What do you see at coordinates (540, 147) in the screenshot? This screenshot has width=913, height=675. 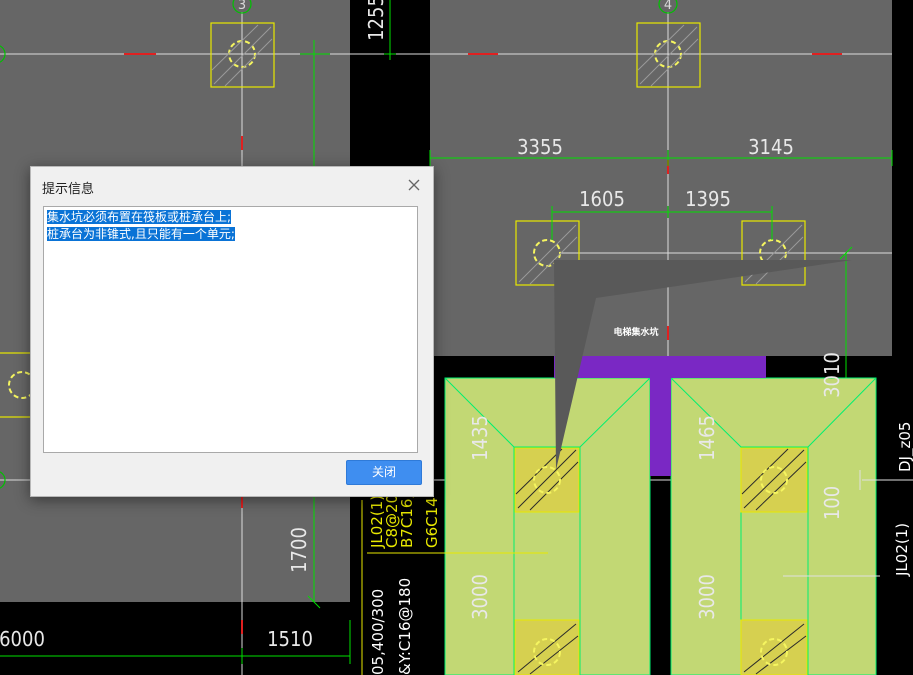 I see `dim-3355: 3355` at bounding box center [540, 147].